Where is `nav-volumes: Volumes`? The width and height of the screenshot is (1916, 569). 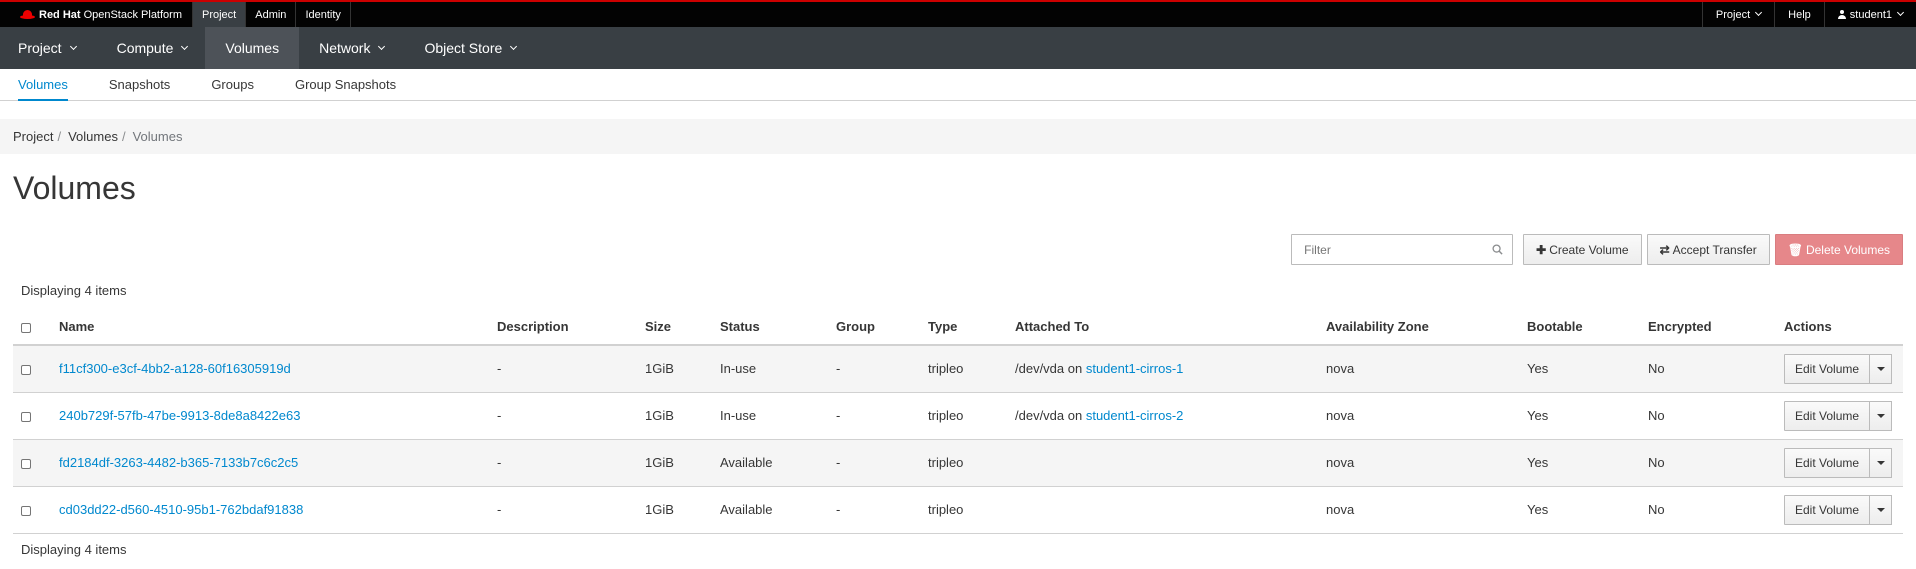 nav-volumes: Volumes is located at coordinates (252, 48).